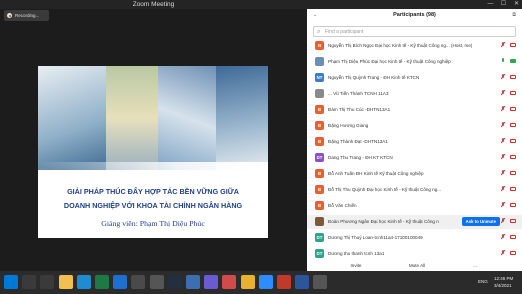 The width and height of the screenshot is (522, 294). Describe the element at coordinates (319, 77) in the screenshot. I see `avatar: NT` at that location.